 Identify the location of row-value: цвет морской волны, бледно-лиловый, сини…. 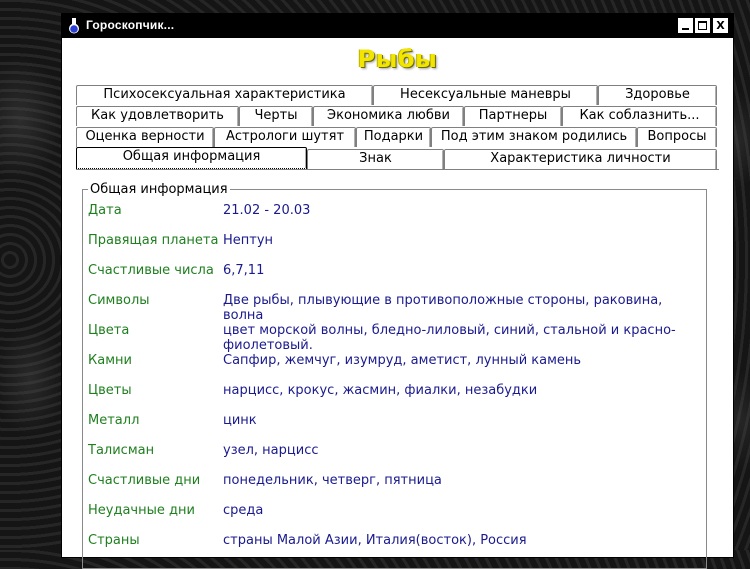
(449, 338).